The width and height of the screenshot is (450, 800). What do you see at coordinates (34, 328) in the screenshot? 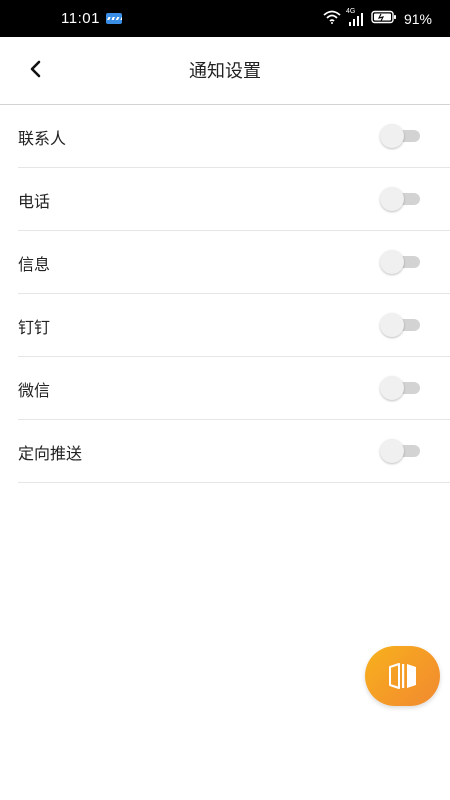
I see `setting-label: 钉钉` at bounding box center [34, 328].